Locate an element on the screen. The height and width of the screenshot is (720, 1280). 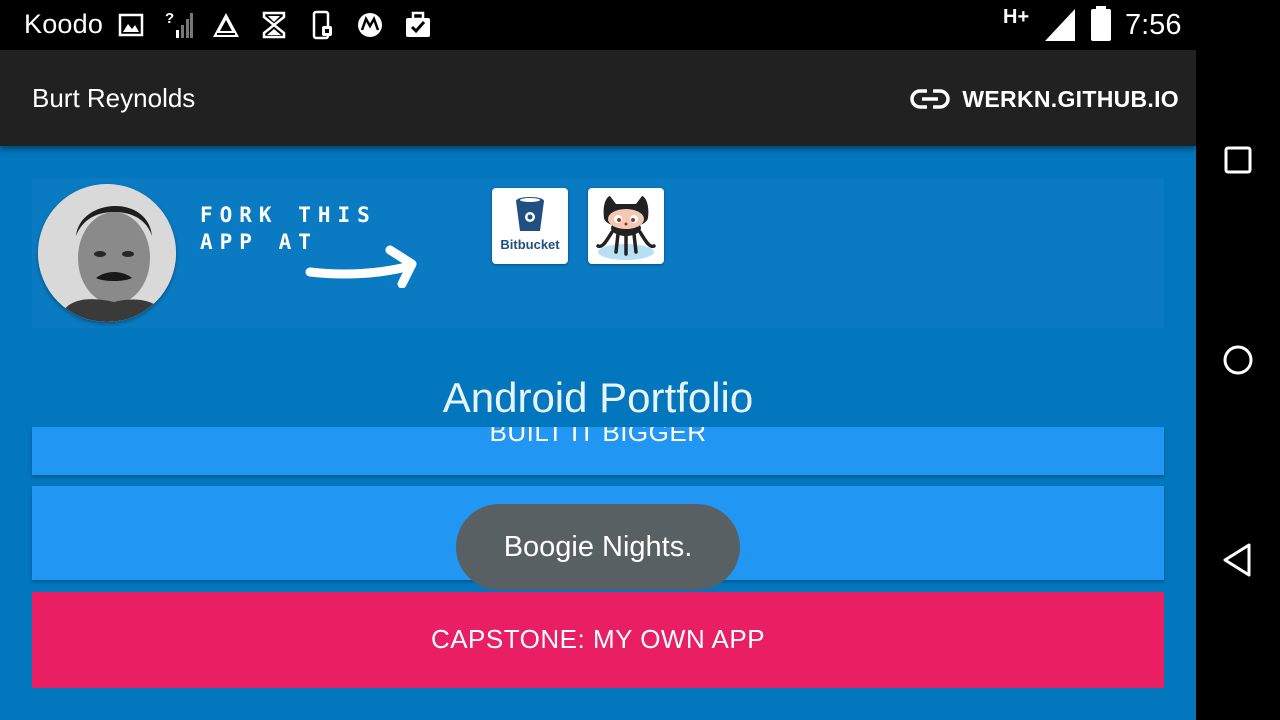
app-title: Burt Reynolds is located at coordinates (114, 98).